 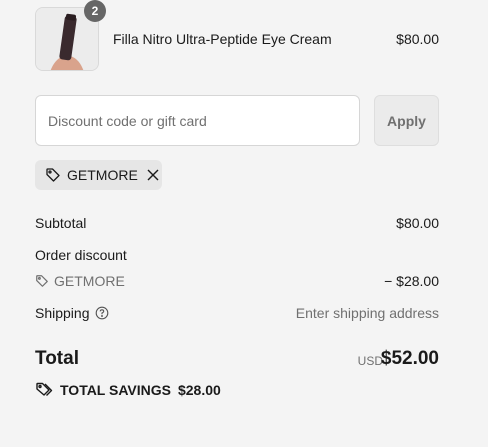 What do you see at coordinates (417, 39) in the screenshot?
I see `product-price: $80.00` at bounding box center [417, 39].